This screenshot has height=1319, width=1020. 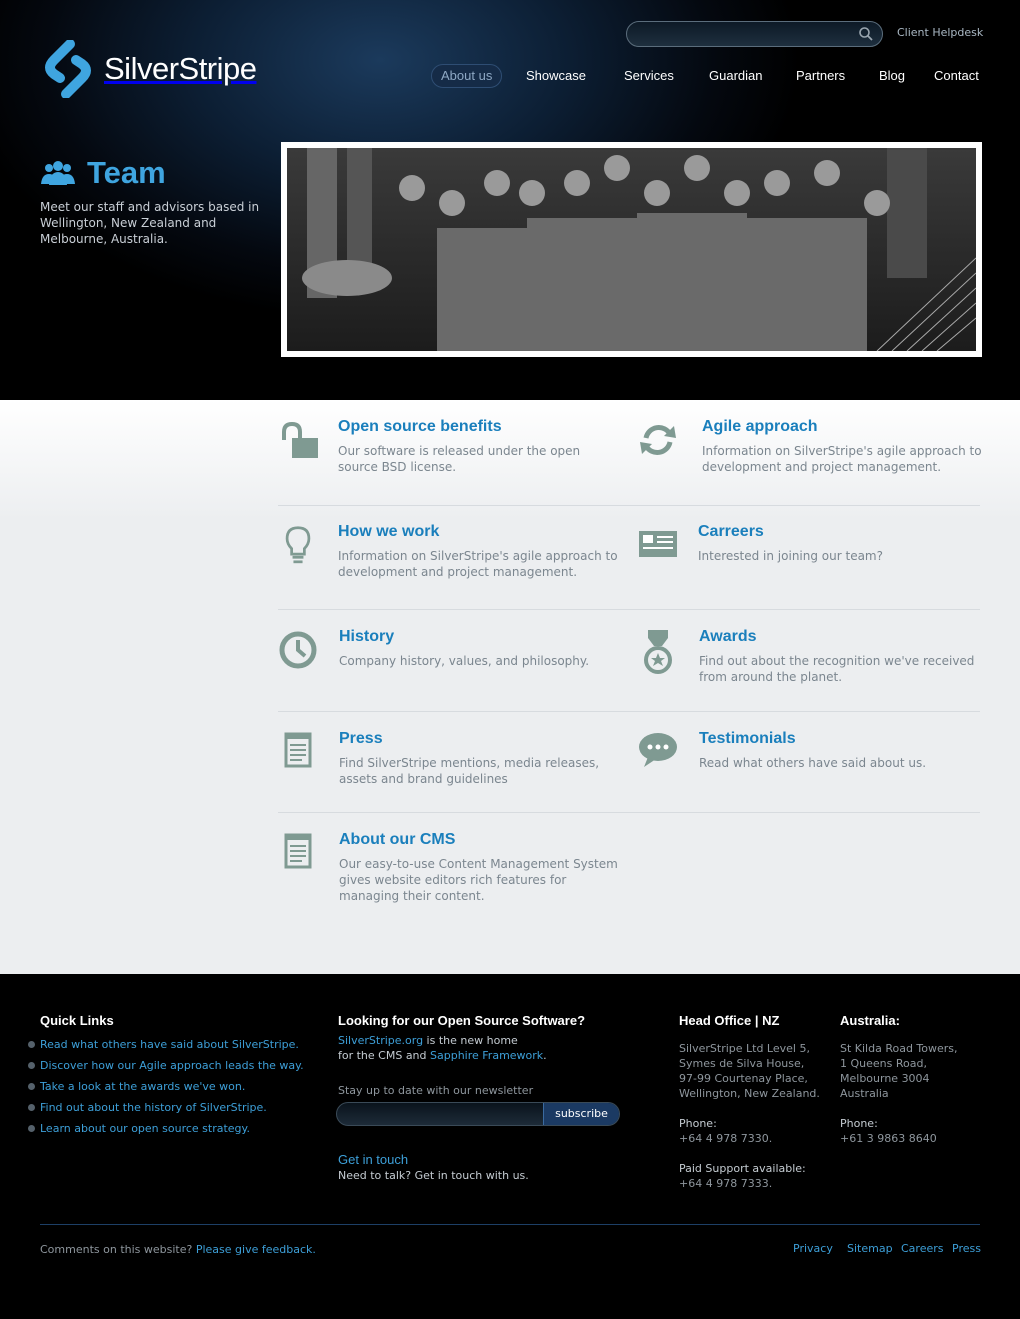 I want to click on section-title: How we work, so click(x=388, y=532).